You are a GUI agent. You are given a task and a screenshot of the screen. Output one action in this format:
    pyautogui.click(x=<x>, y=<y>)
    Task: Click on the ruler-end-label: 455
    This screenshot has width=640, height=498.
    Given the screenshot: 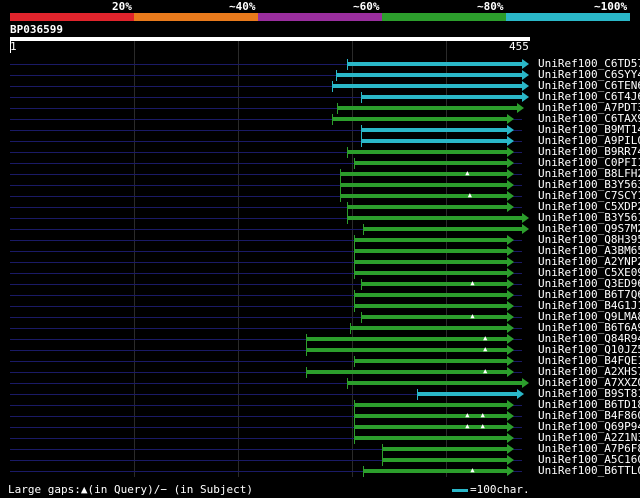 What is the action you would take?
    pyautogui.click(x=519, y=46)
    